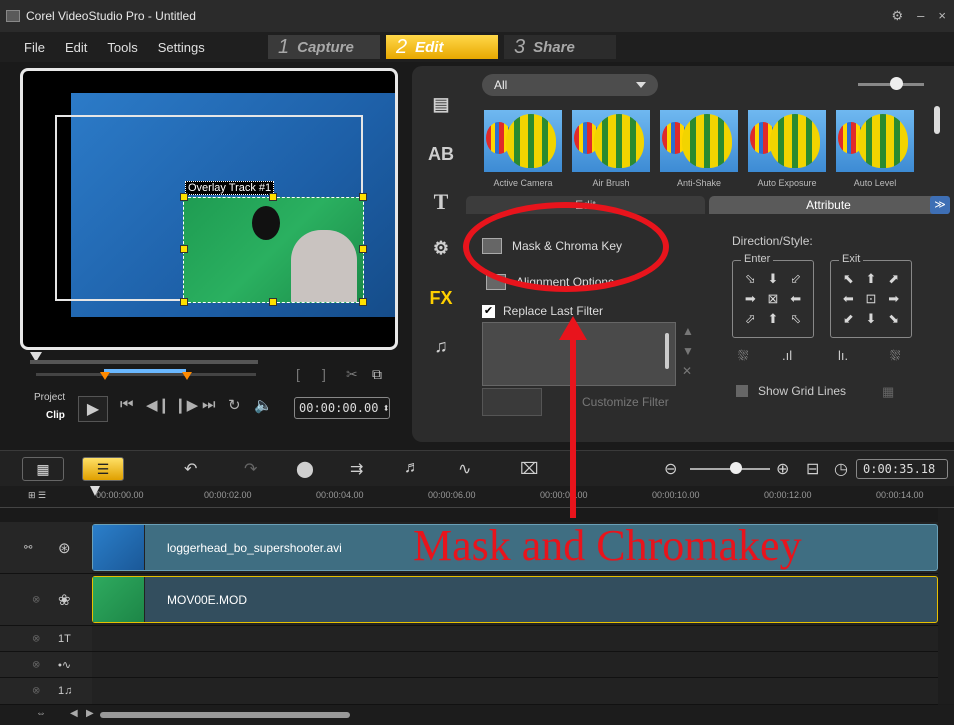 Image resolution: width=954 pixels, height=725 pixels. I want to click on no-motion-icon: ⊡, so click(871, 299).